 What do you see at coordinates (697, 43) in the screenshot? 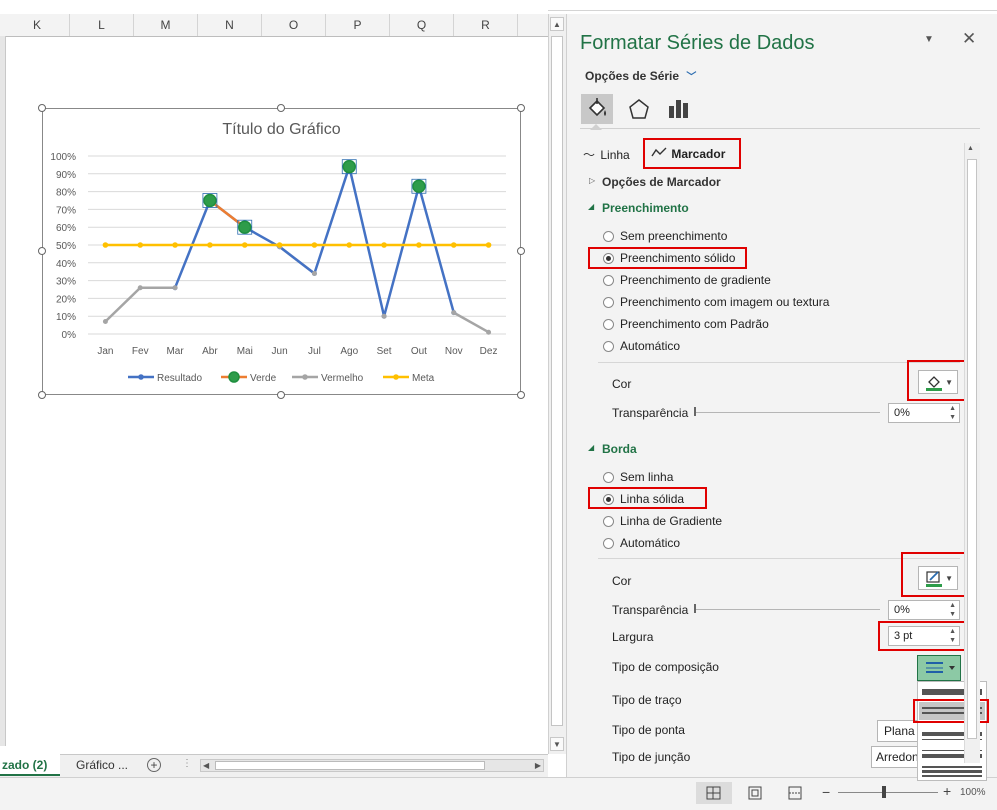
I see `pane-title: Formatar Séries de Dados` at bounding box center [697, 43].